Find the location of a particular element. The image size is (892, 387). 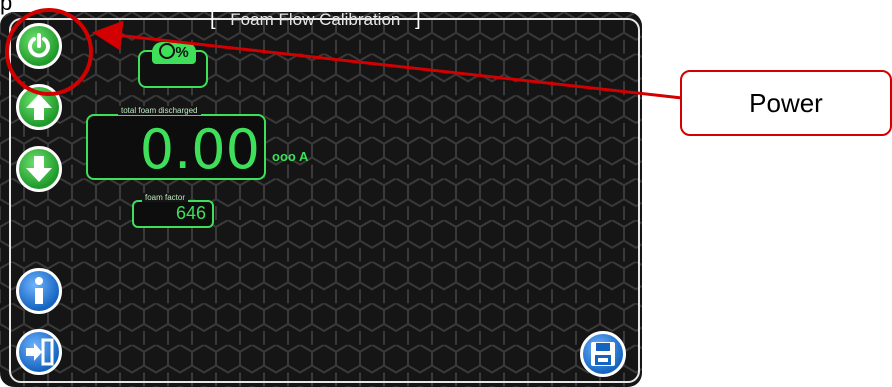

callout-text: Power is located at coordinates (786, 102).